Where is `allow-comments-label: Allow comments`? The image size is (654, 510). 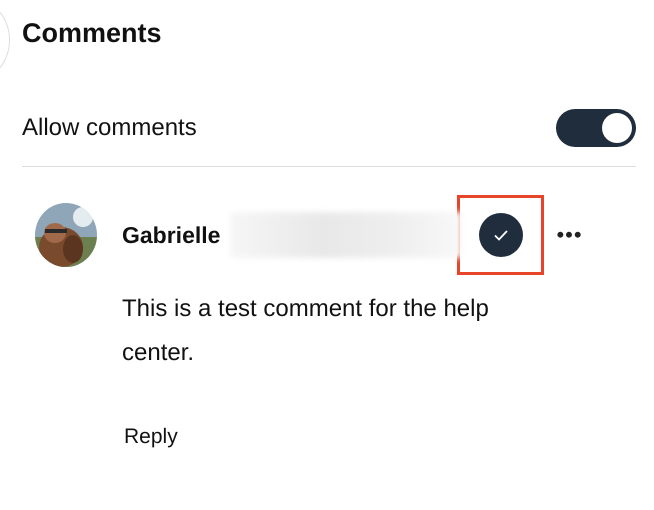 allow-comments-label: Allow comments is located at coordinates (109, 128).